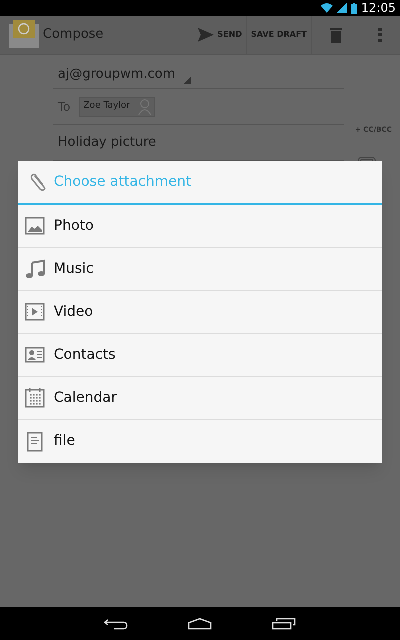 This screenshot has width=400, height=640. What do you see at coordinates (200, 441) in the screenshot?
I see `attachment-option: file` at bounding box center [200, 441].